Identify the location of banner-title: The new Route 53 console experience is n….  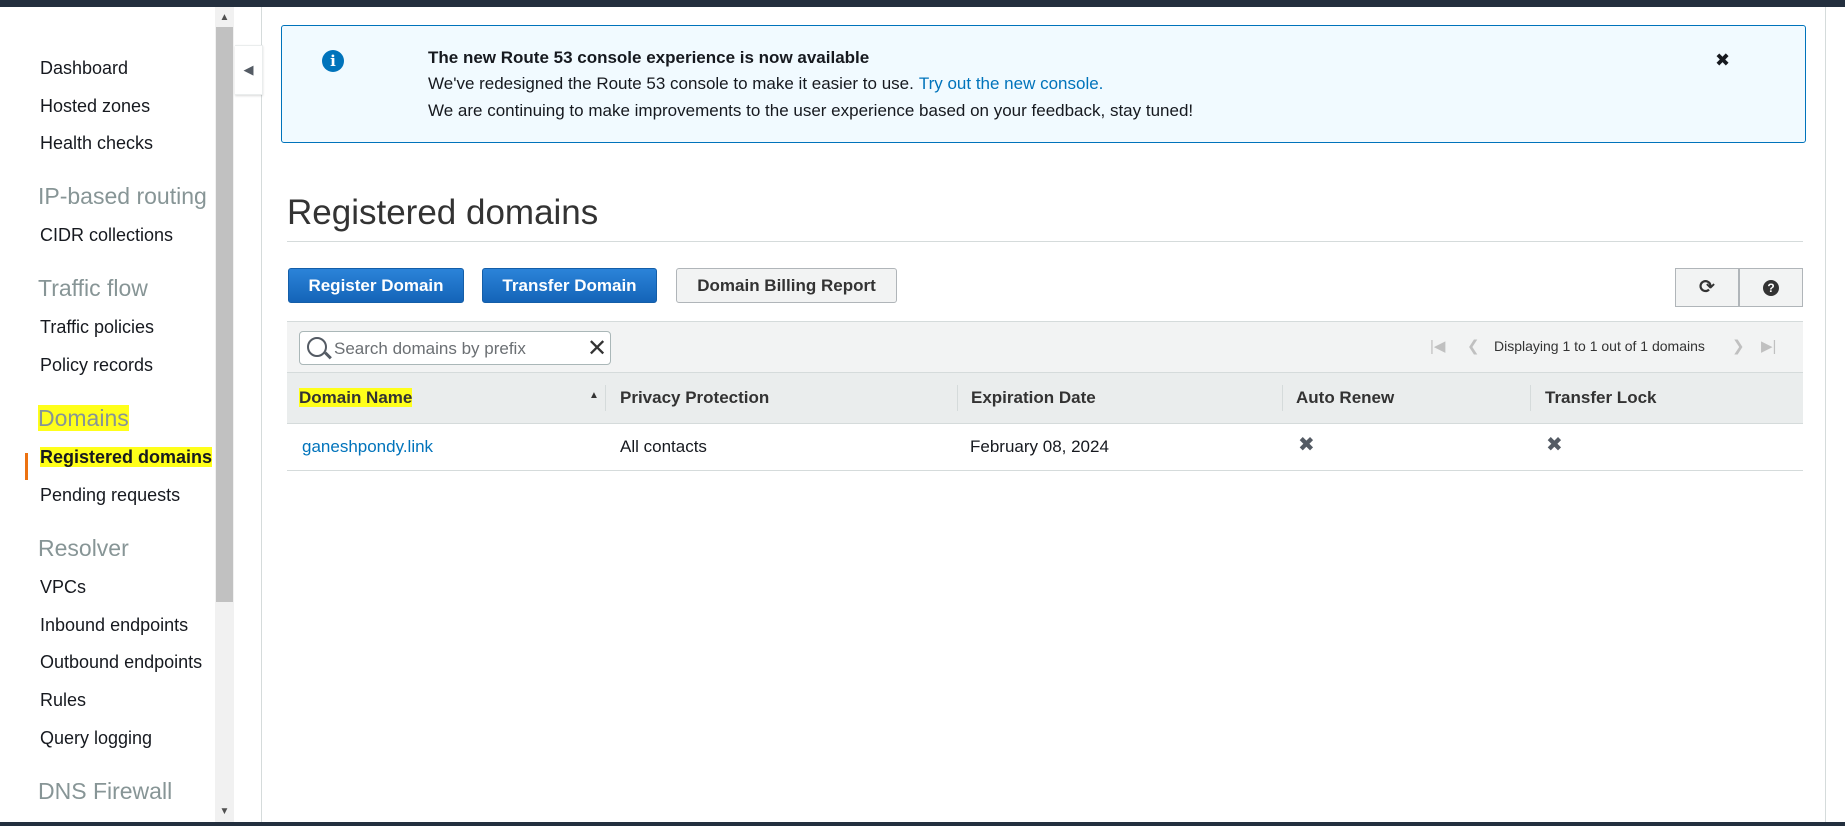
(649, 57).